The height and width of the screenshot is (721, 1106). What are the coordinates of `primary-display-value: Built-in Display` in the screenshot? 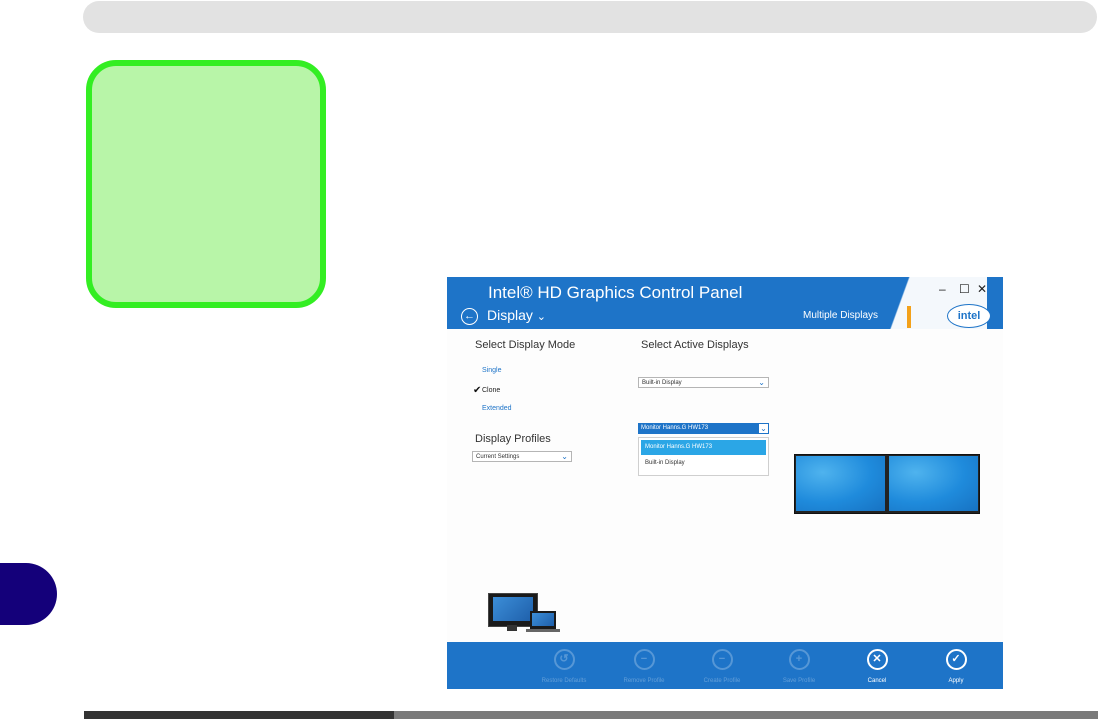 It's located at (662, 383).